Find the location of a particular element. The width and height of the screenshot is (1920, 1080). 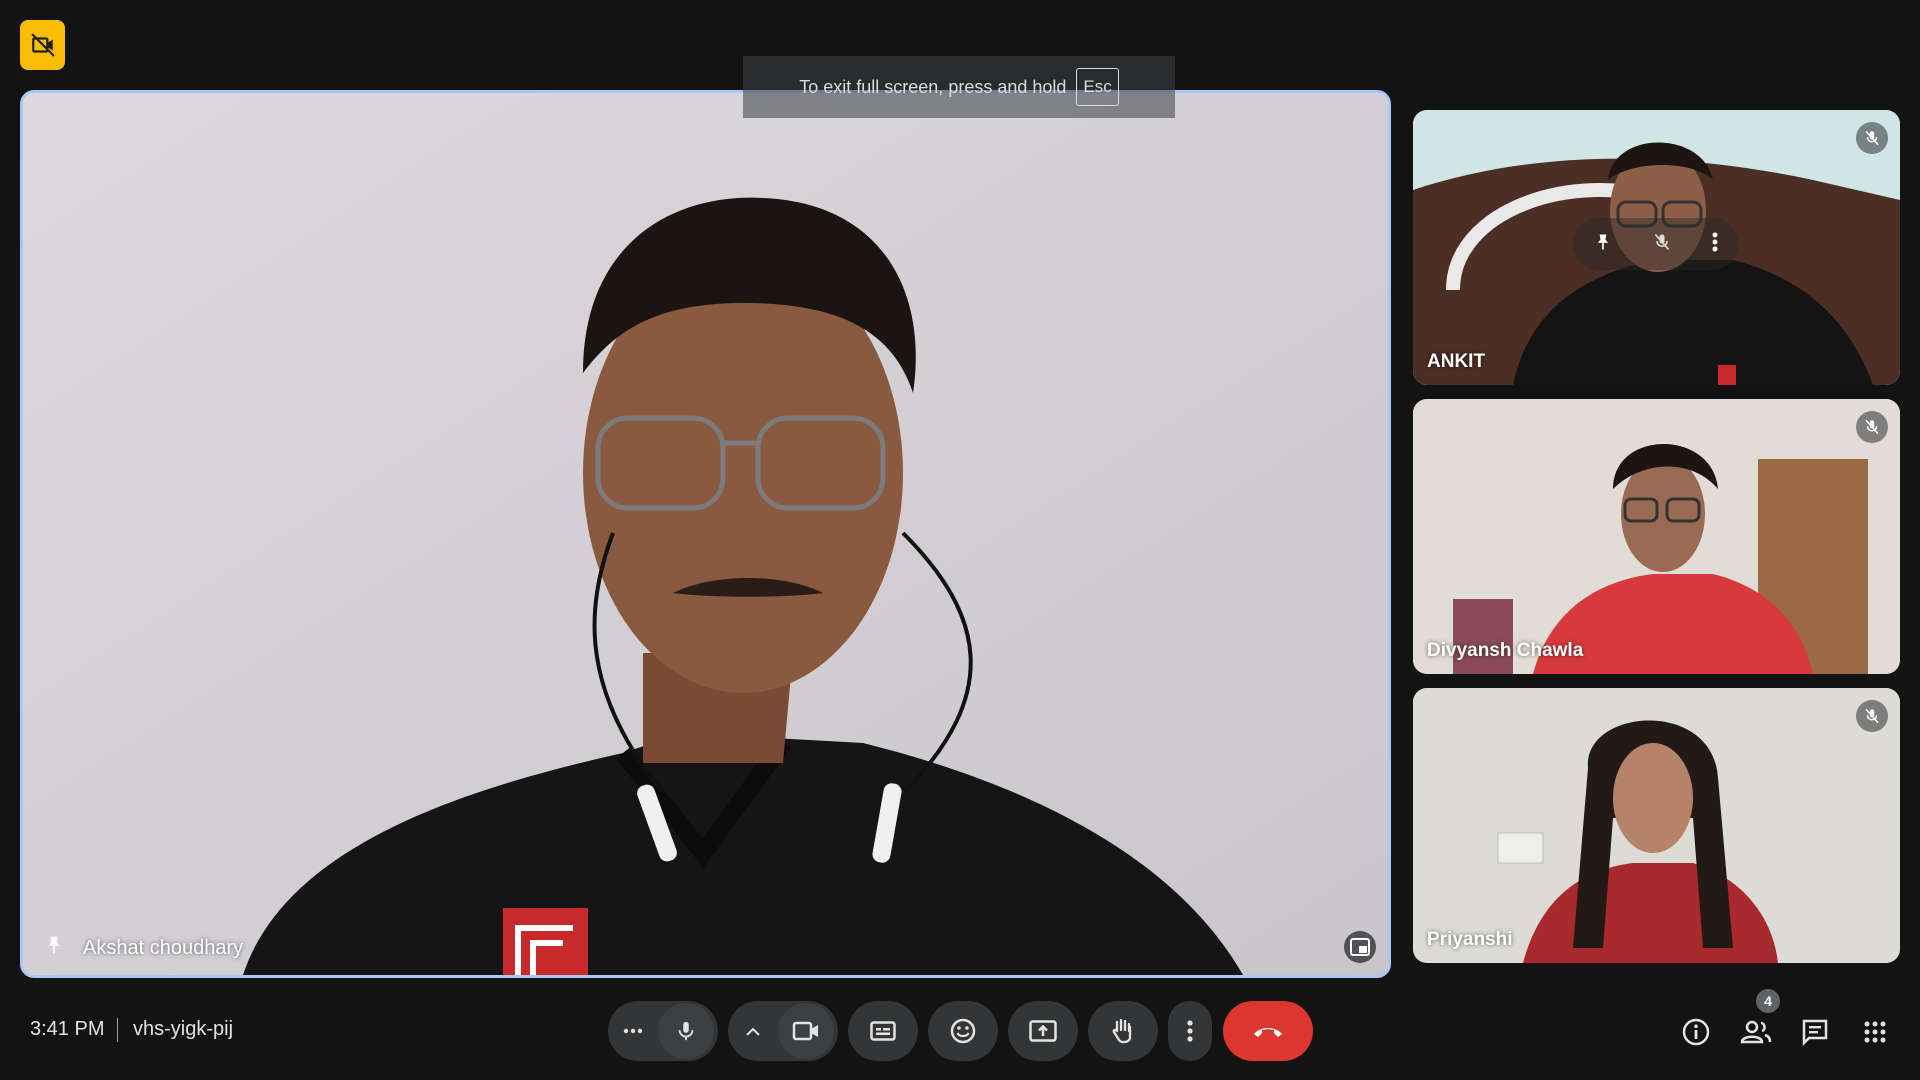

call-end-icon is located at coordinates (1268, 1032).